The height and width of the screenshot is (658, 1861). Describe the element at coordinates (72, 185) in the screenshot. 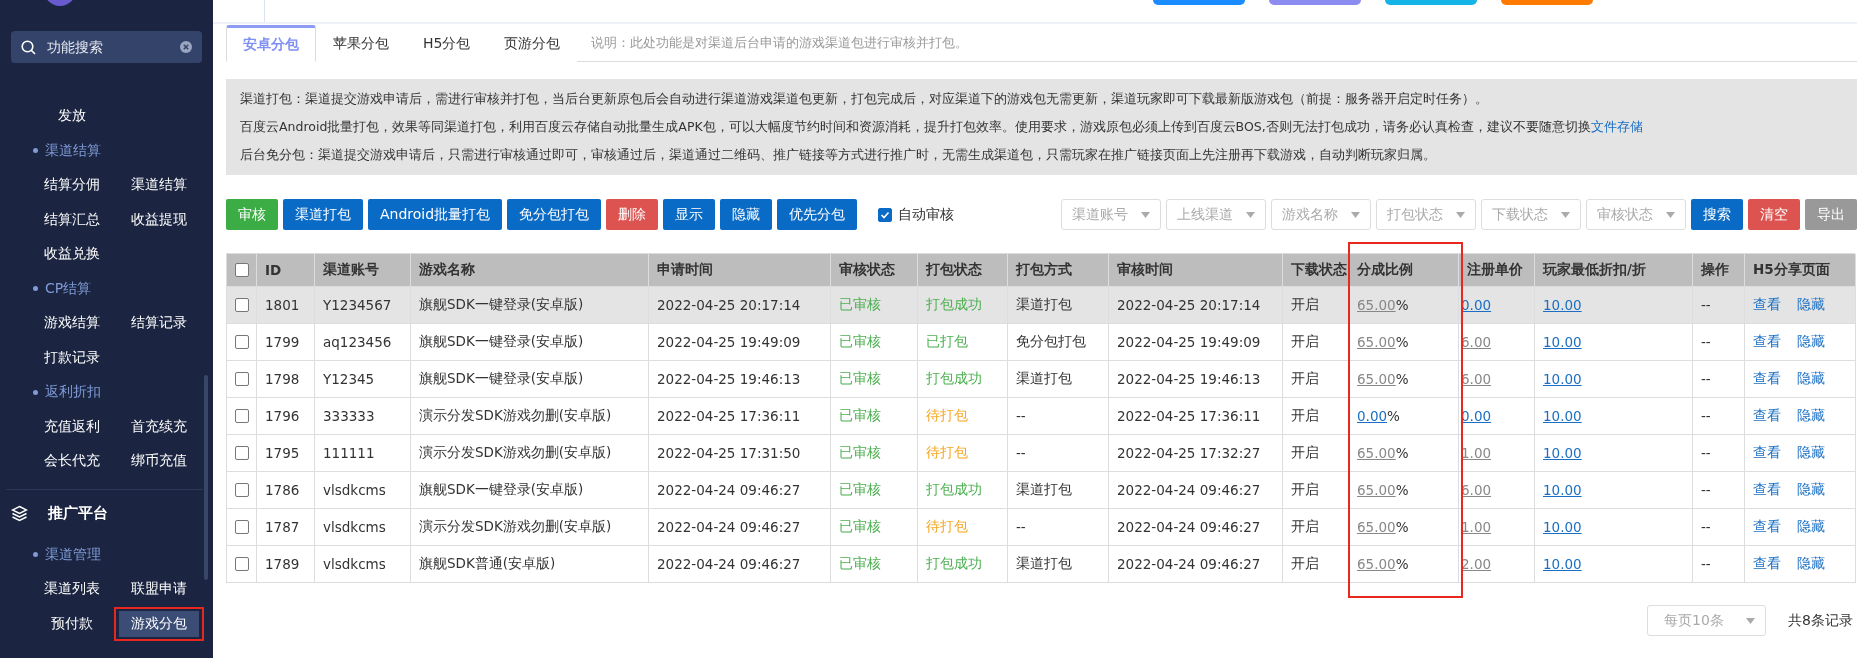

I see `menu-item: 结算分佣` at that location.